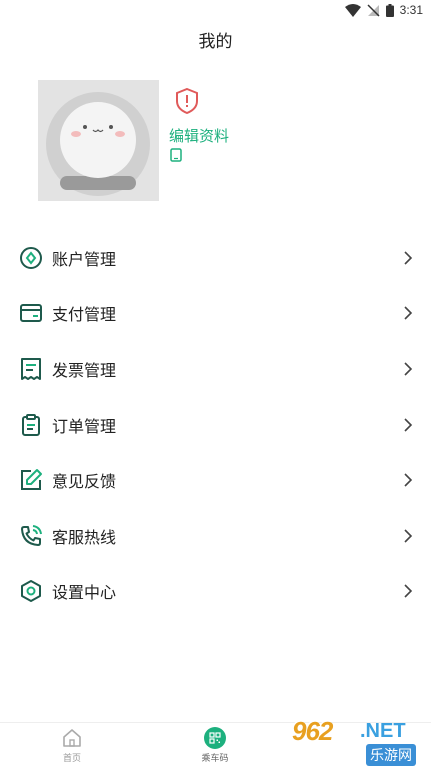  Describe the element at coordinates (411, 10) in the screenshot. I see `status-time: 3:31` at that location.